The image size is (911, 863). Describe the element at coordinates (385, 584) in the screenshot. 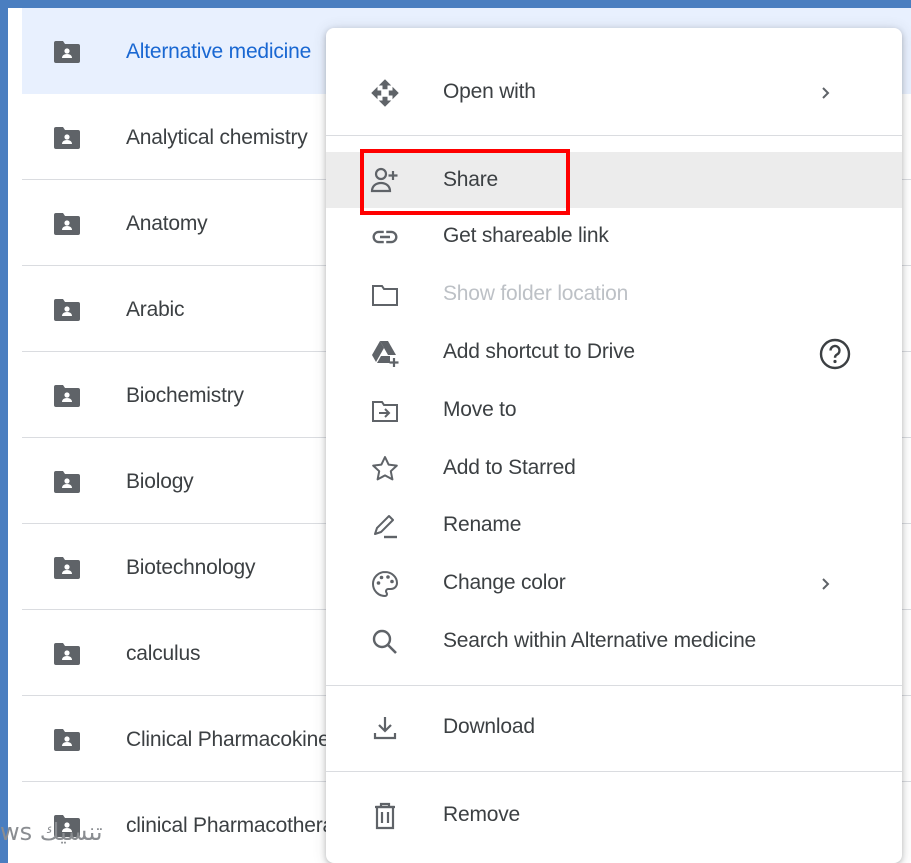

I see `palette-icon` at that location.